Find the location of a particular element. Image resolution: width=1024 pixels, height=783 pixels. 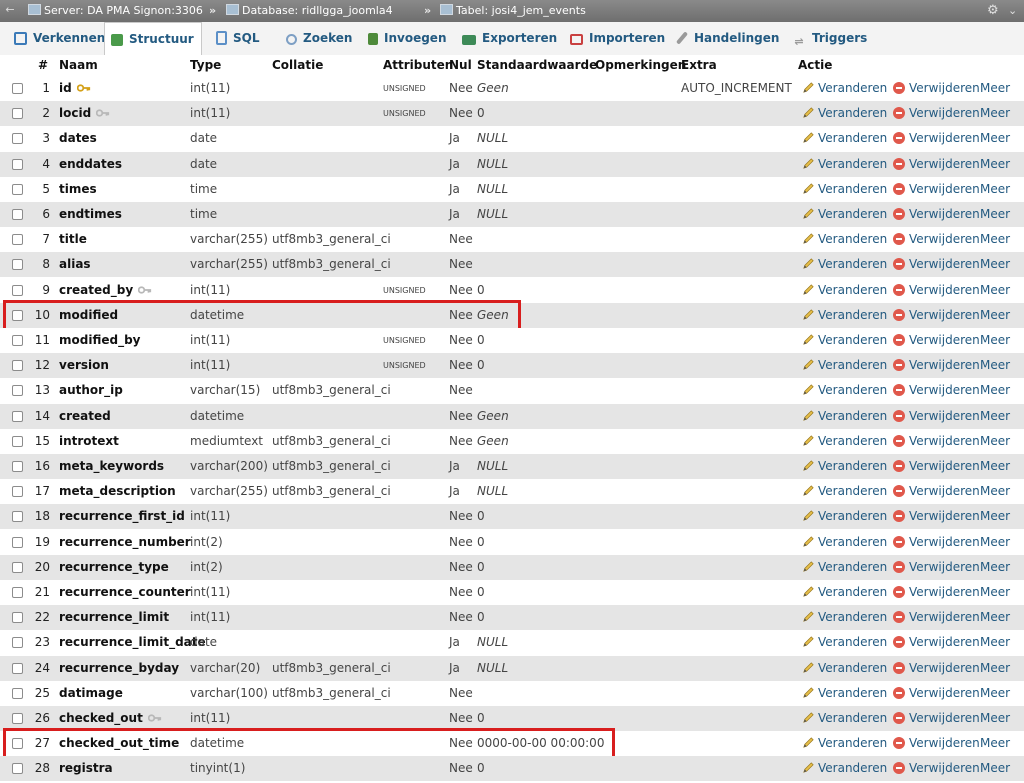

header-comments: Opmerkingen is located at coordinates (640, 65).